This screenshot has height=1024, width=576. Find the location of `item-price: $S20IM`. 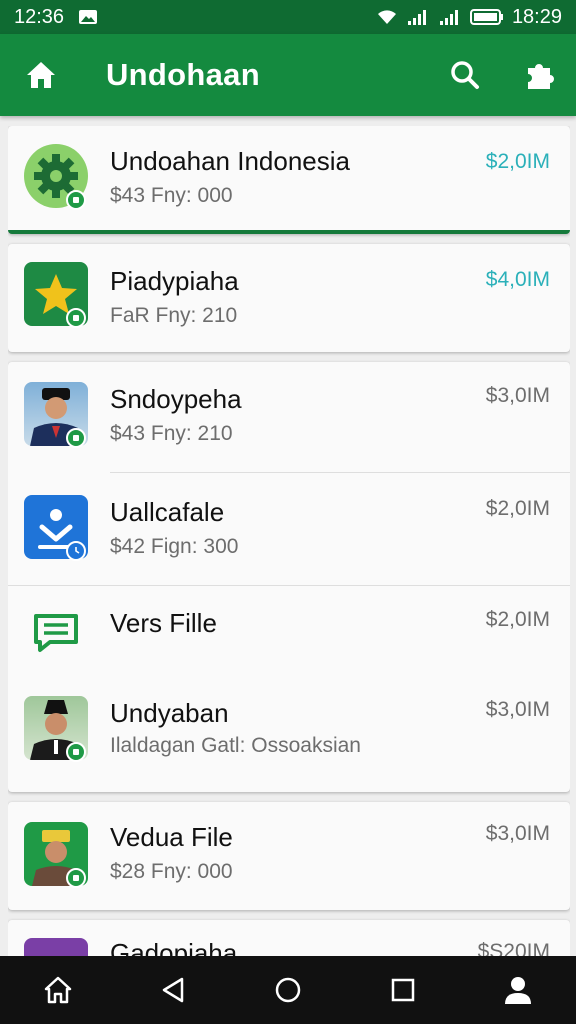

item-price: $S20IM is located at coordinates (513, 948).